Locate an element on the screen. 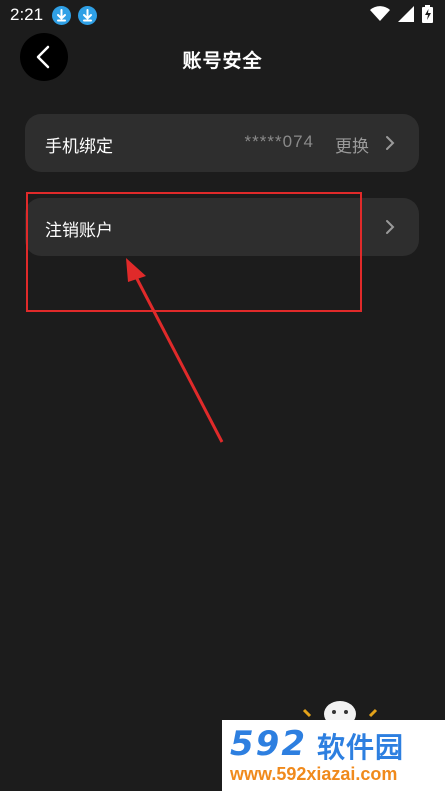 Image resolution: width=445 pixels, height=791 pixels. watermark-brand: 软件园 is located at coordinates (361, 747).